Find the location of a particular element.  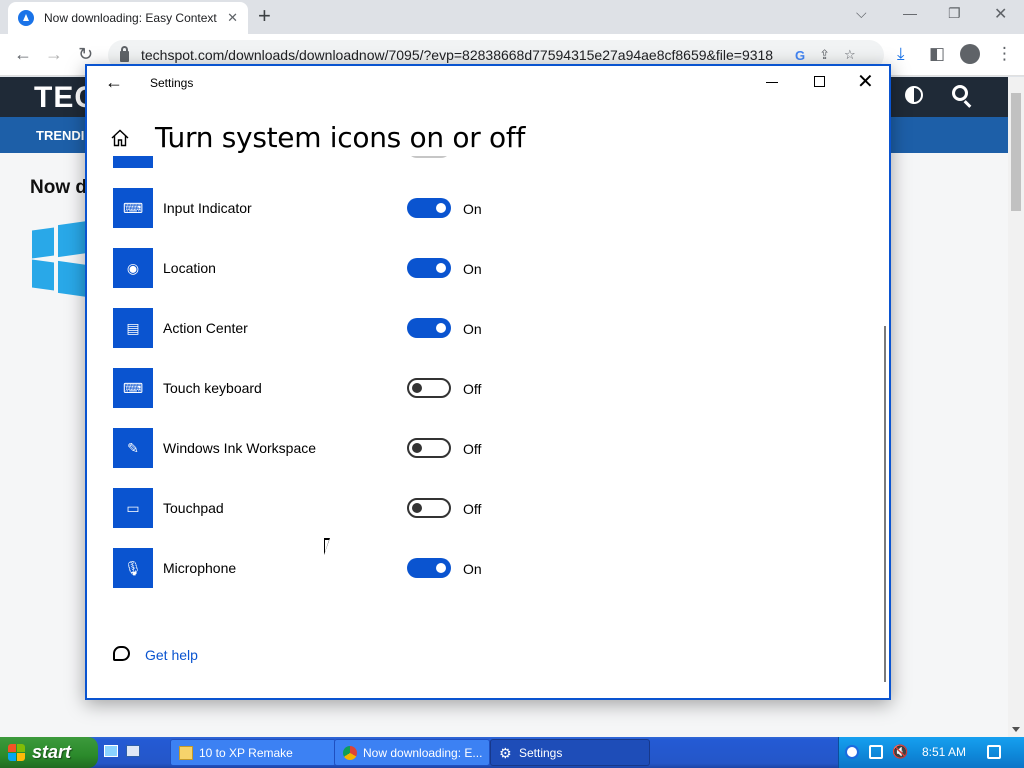

settings-scrollbar is located at coordinates (885, 504).